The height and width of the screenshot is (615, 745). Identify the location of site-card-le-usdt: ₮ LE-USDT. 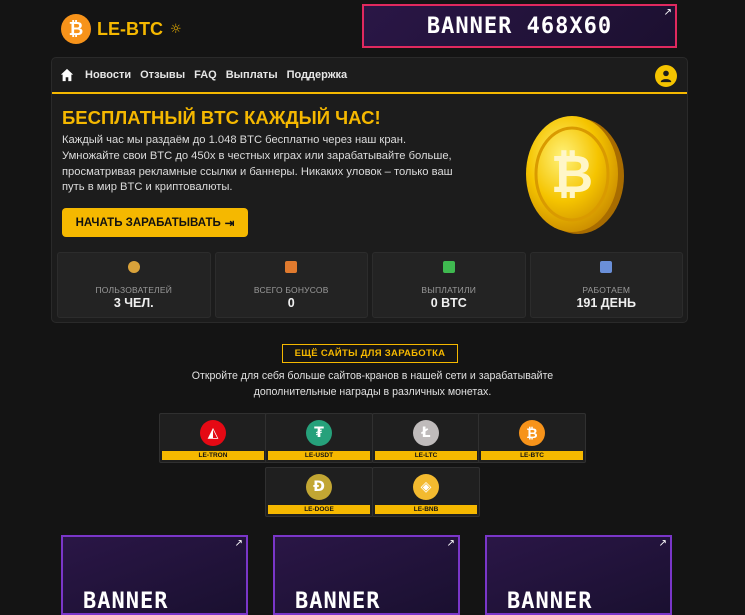
(319, 438).